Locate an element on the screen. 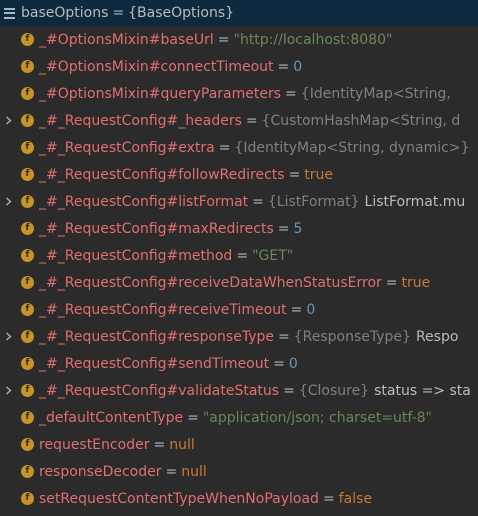 The image size is (478, 516). field-label: _#_RequestConfig#receiveTimeout = 0 is located at coordinates (177, 310).